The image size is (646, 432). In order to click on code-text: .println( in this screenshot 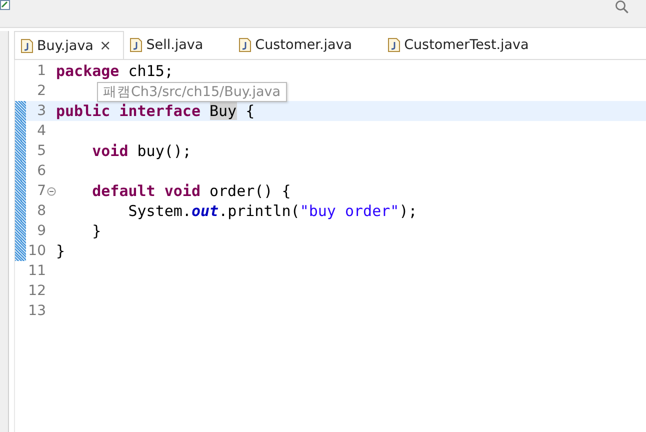, I will do `click(259, 211)`.